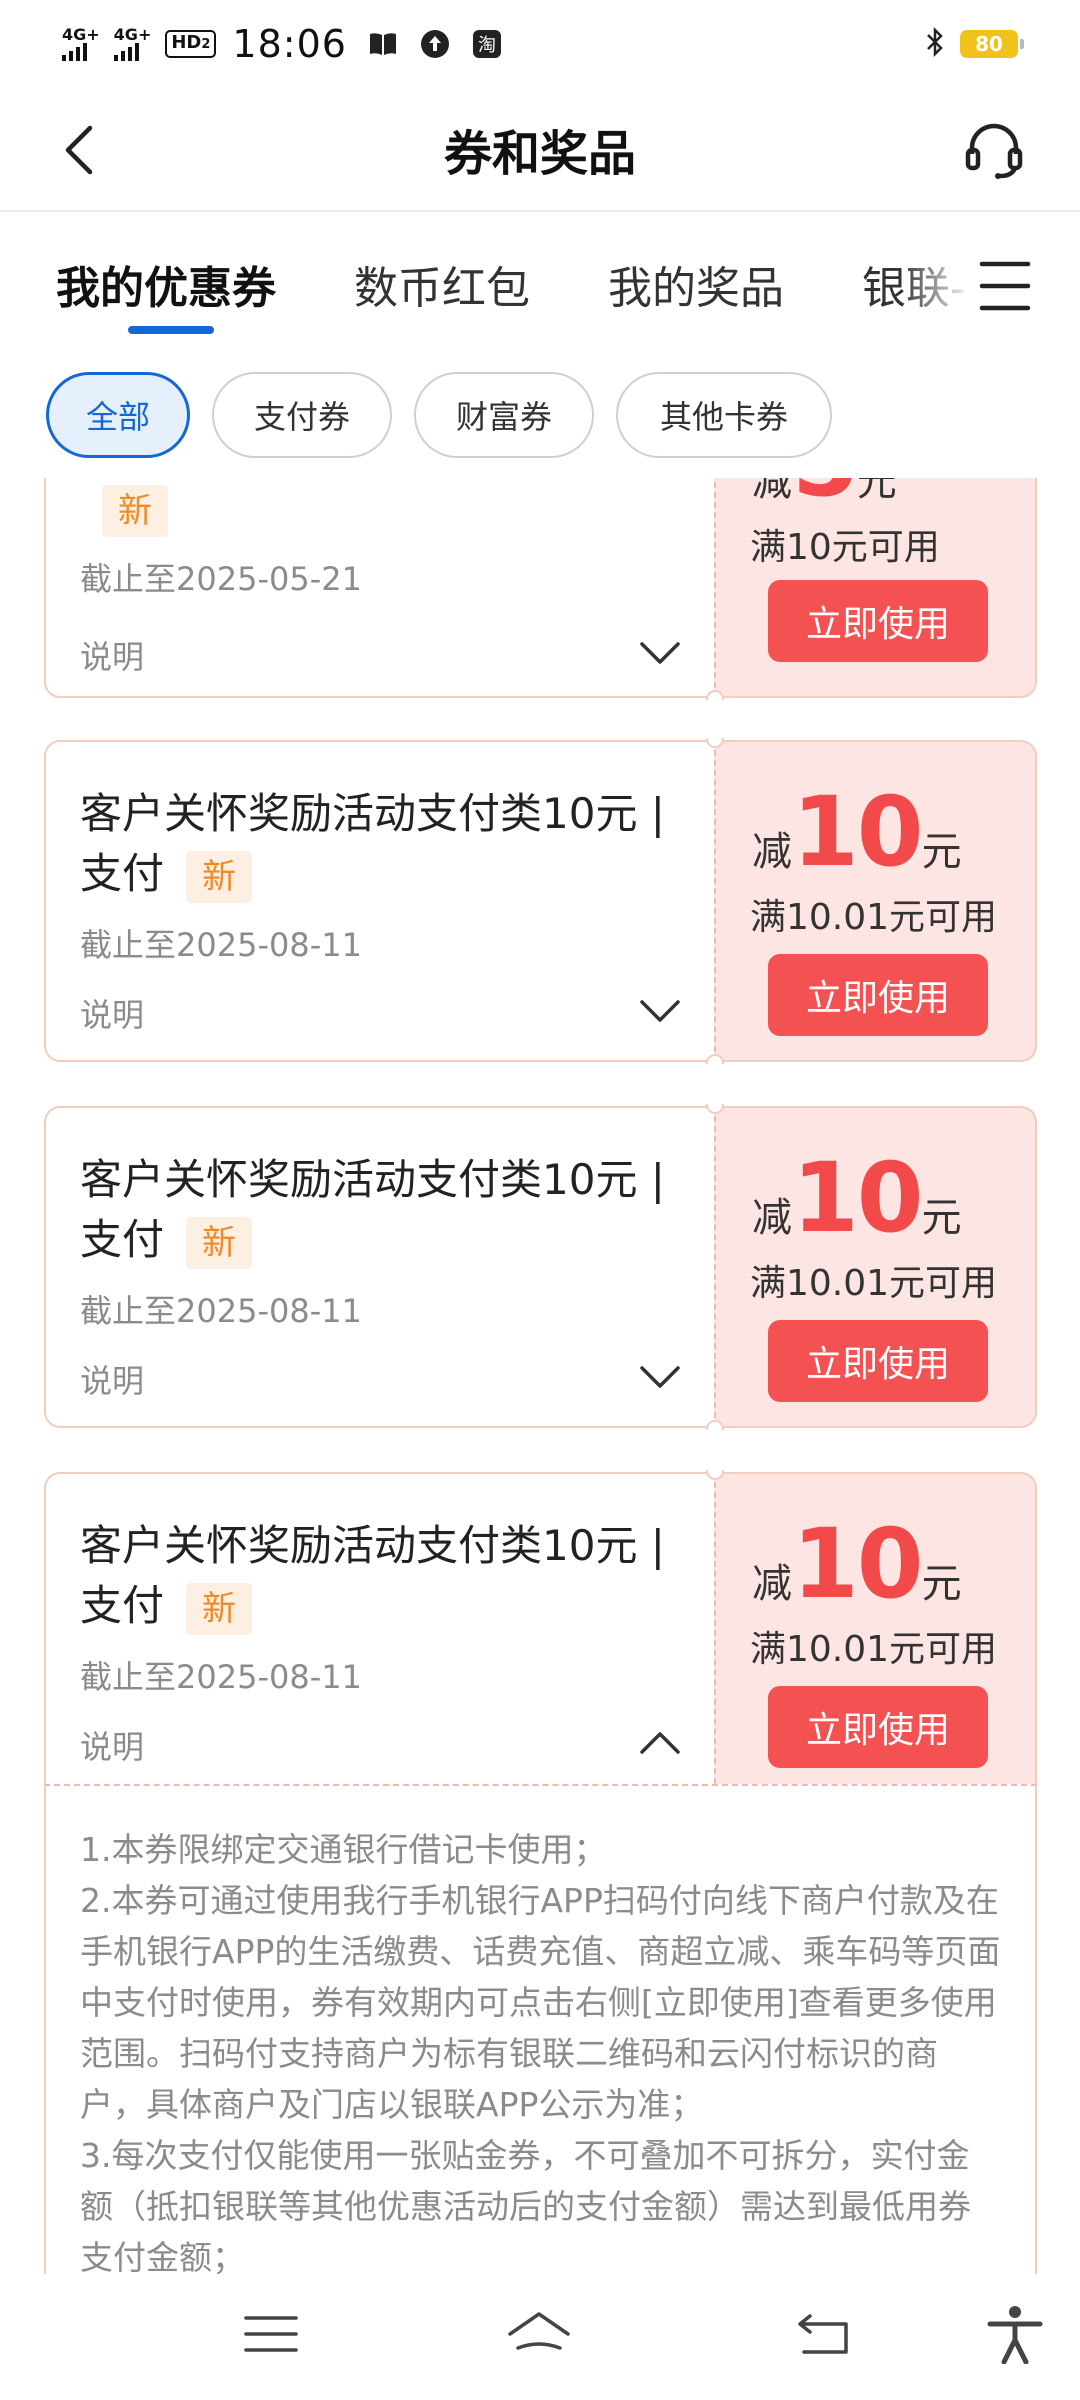  I want to click on tab-my-coupons: 我的优惠券, so click(166, 284).